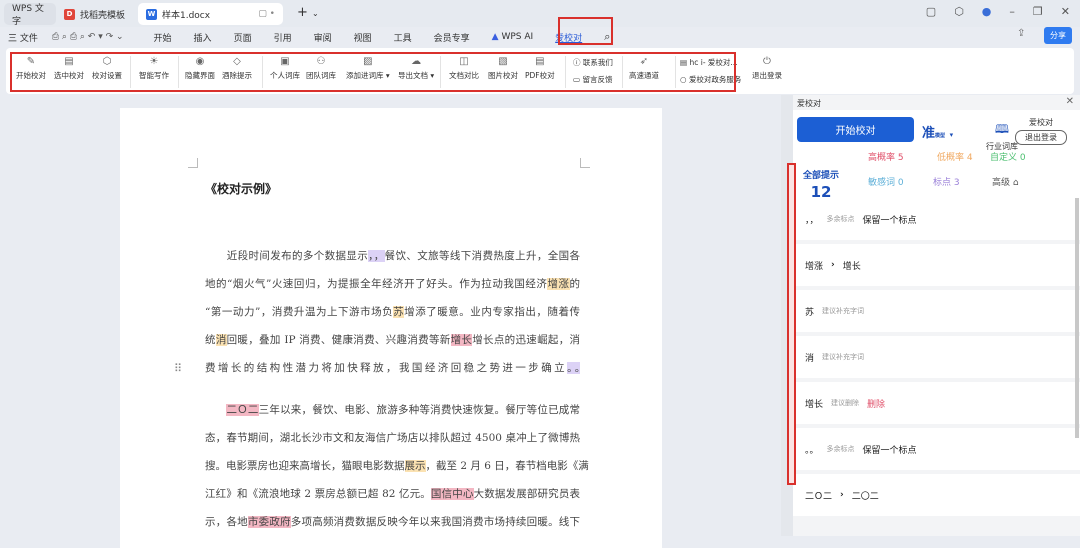  Describe the element at coordinates (88, 37) in the screenshot. I see `quick-access-icons: ⎙ ⌕ ⎙ ⌕ ↶ ▾ ↷ ⌄` at that location.